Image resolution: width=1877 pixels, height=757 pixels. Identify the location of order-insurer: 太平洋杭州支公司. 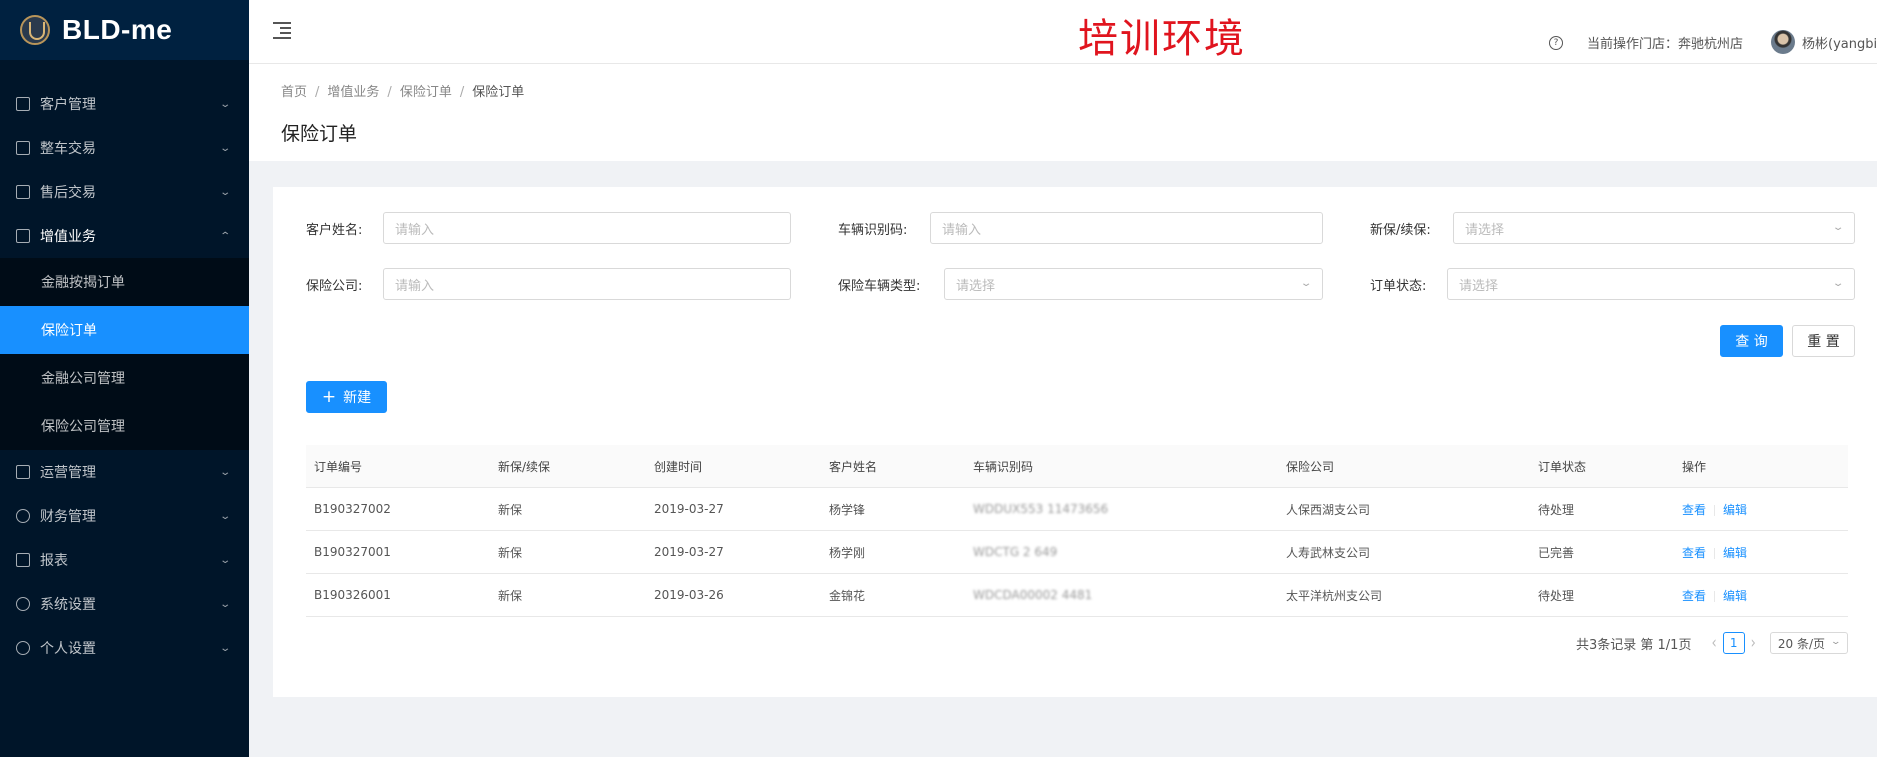
(1334, 595).